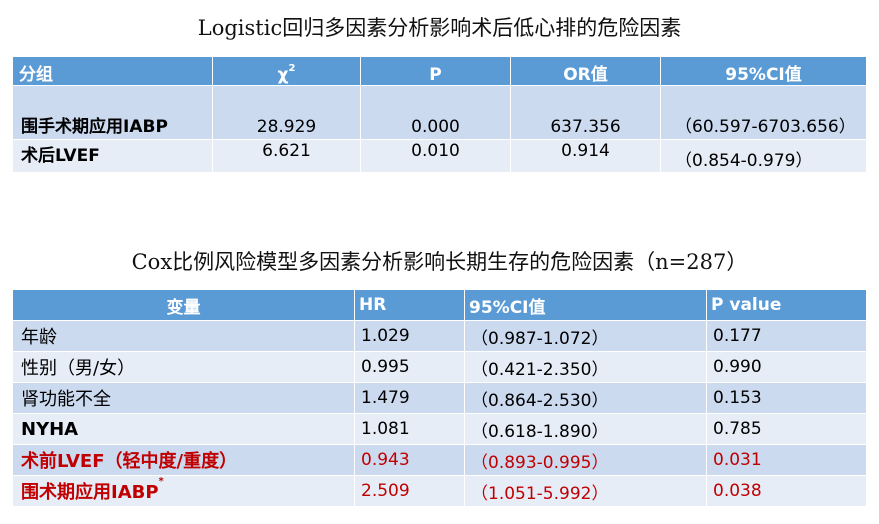 The height and width of the screenshot is (524, 879). I want to click on table2-header-ci: 95%CI值, so click(585, 305).